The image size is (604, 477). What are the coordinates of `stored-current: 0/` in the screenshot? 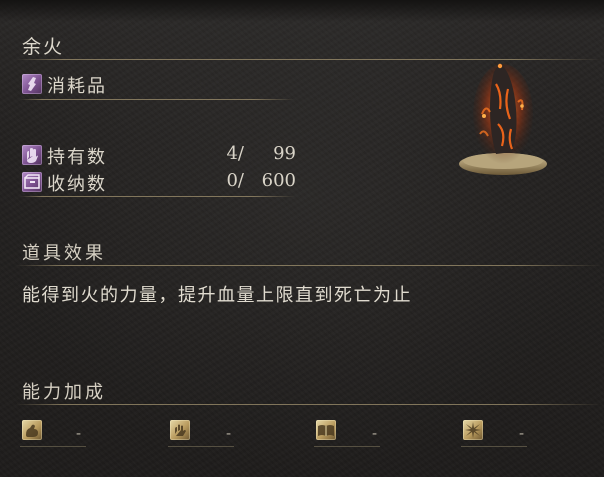 It's located at (235, 180).